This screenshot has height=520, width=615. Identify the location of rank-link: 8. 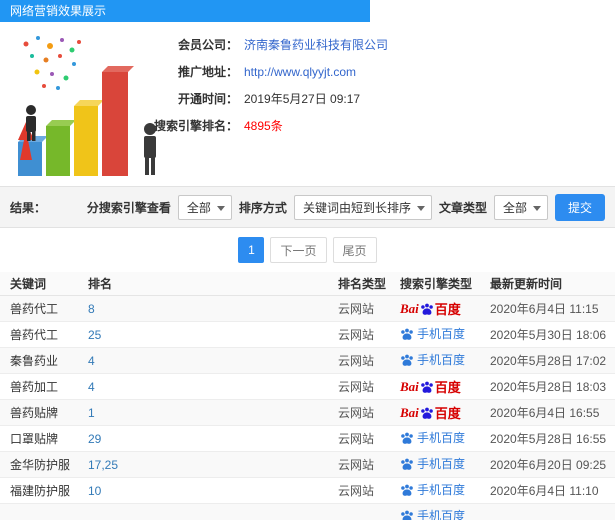
(213, 309).